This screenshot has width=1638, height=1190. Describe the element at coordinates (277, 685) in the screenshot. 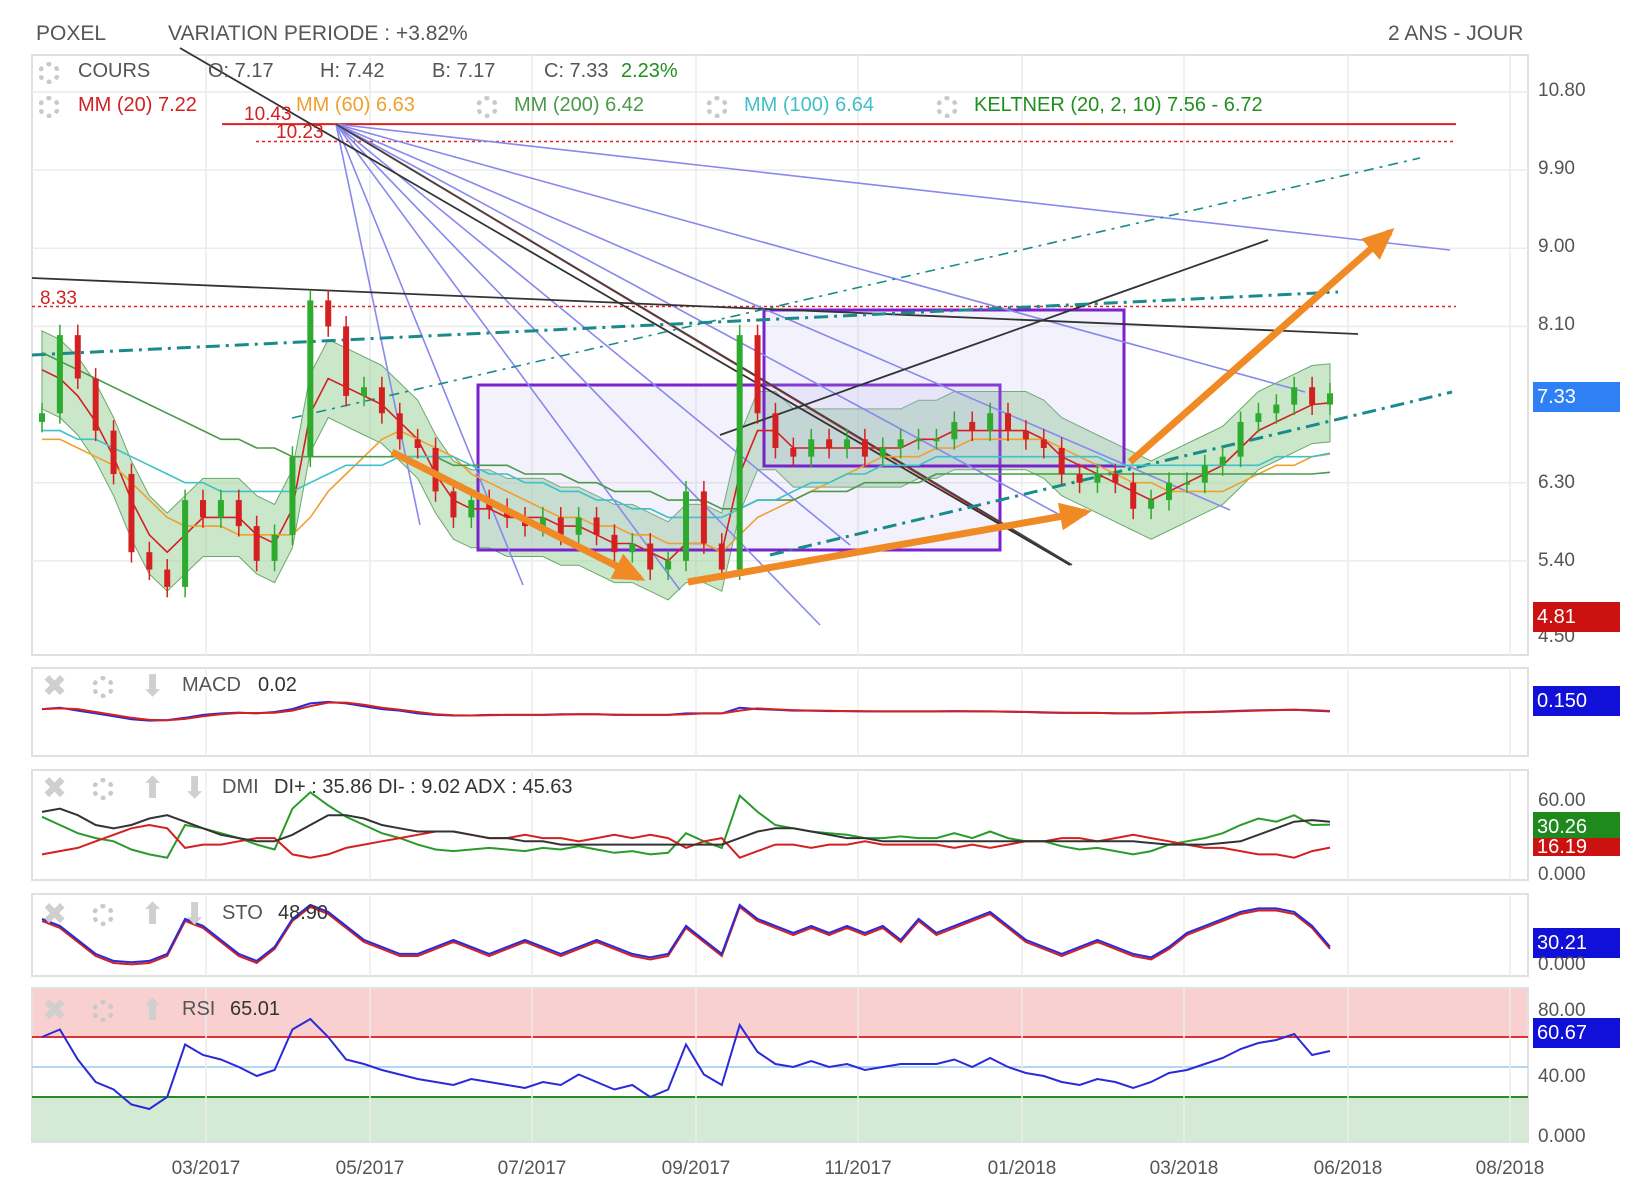

I see `macd-value: 0.02` at that location.